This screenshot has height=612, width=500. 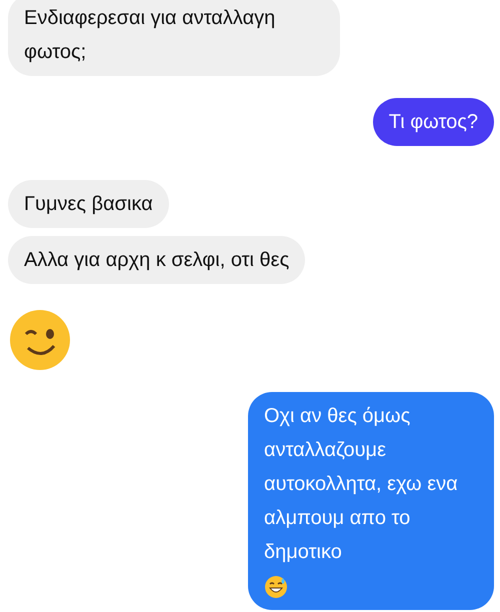 I want to click on winking-emoji-icon, so click(x=40, y=340).